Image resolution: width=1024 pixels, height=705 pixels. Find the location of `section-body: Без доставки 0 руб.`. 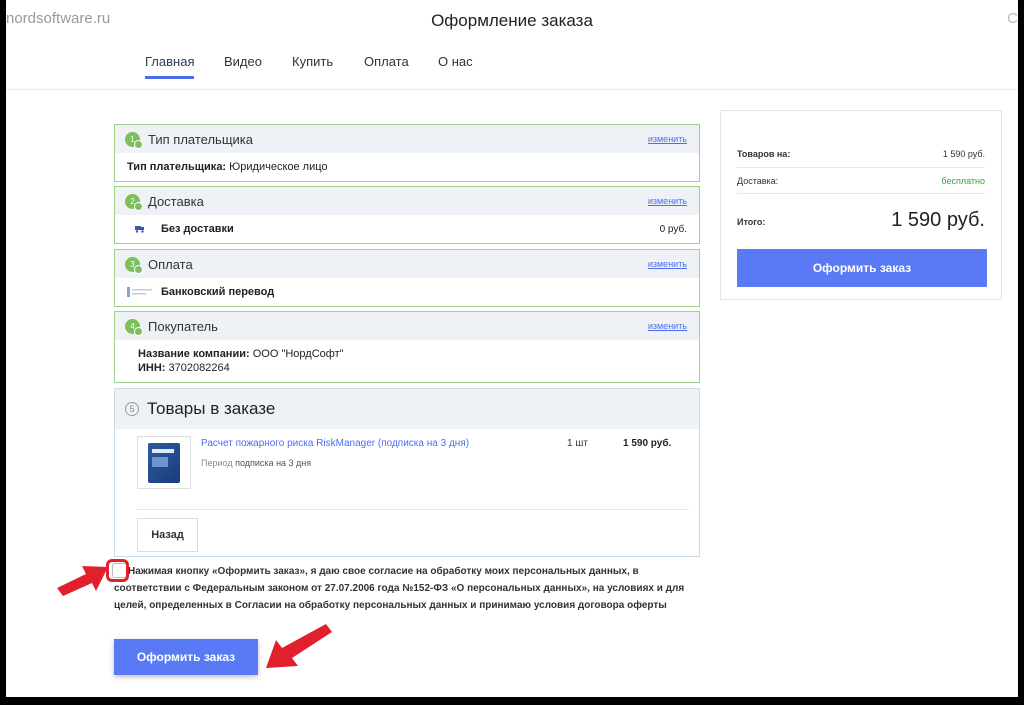

section-body: Без доставки 0 руб. is located at coordinates (407, 229).